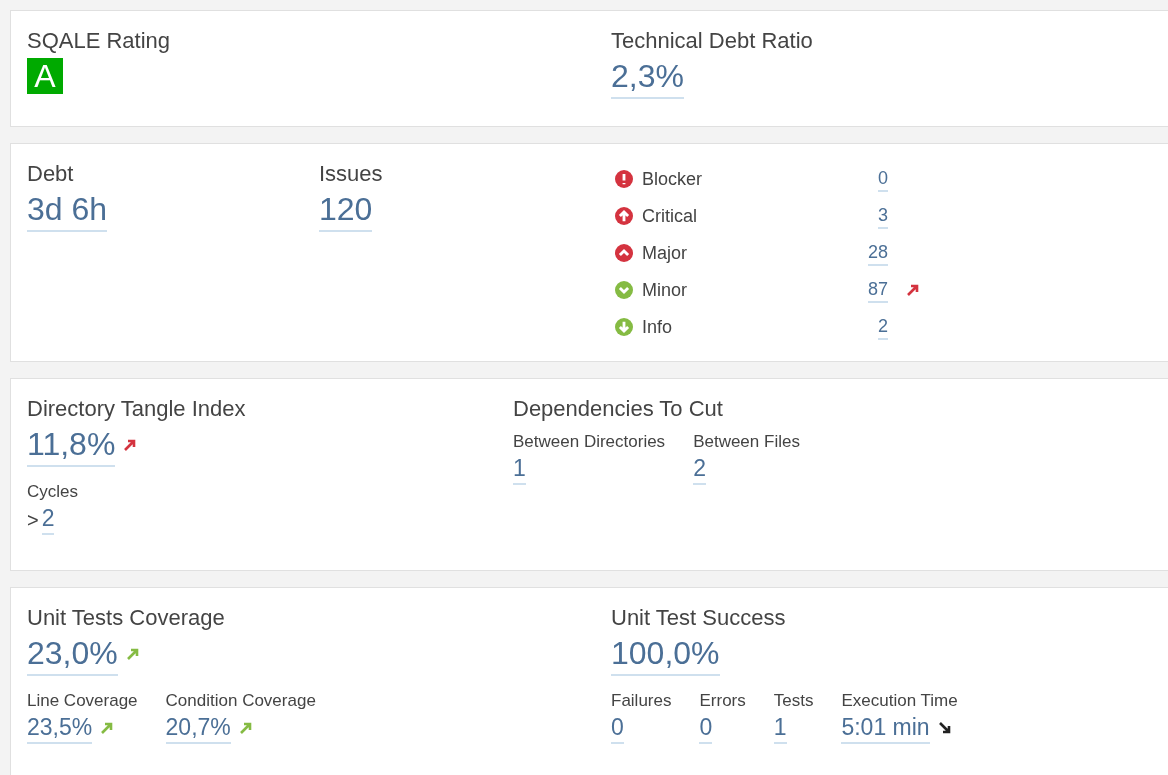 This screenshot has height=775, width=1168. What do you see at coordinates (883, 179) in the screenshot?
I see `issue-count: 0` at bounding box center [883, 179].